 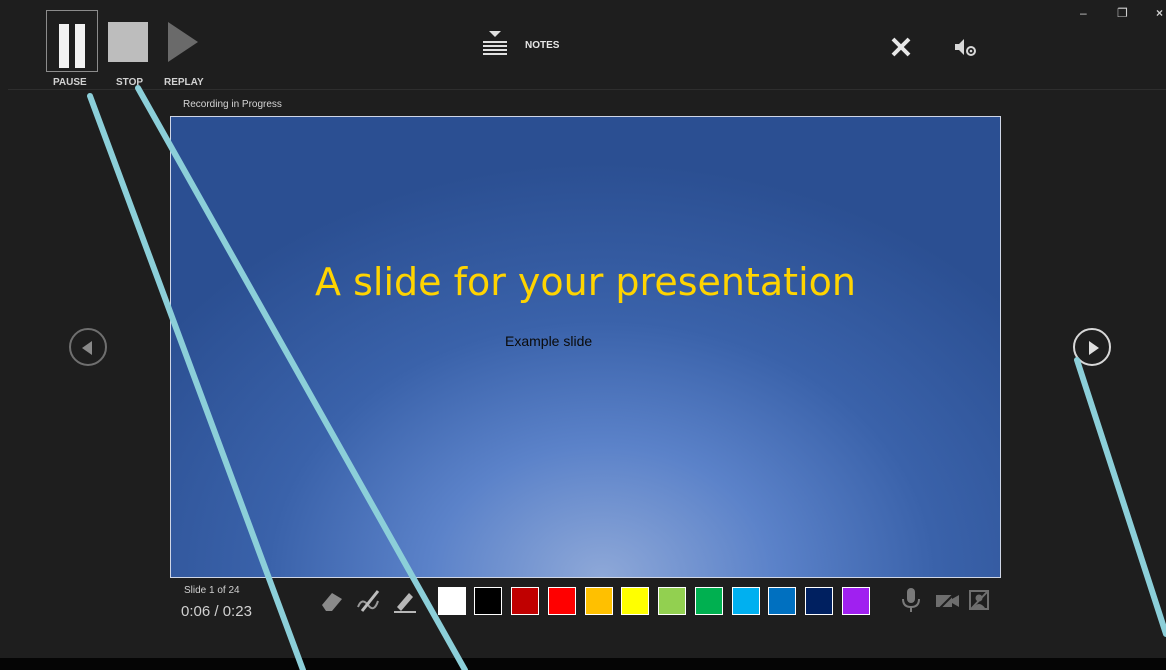 What do you see at coordinates (599, 601) in the screenshot?
I see `color-swatch-orange` at bounding box center [599, 601].